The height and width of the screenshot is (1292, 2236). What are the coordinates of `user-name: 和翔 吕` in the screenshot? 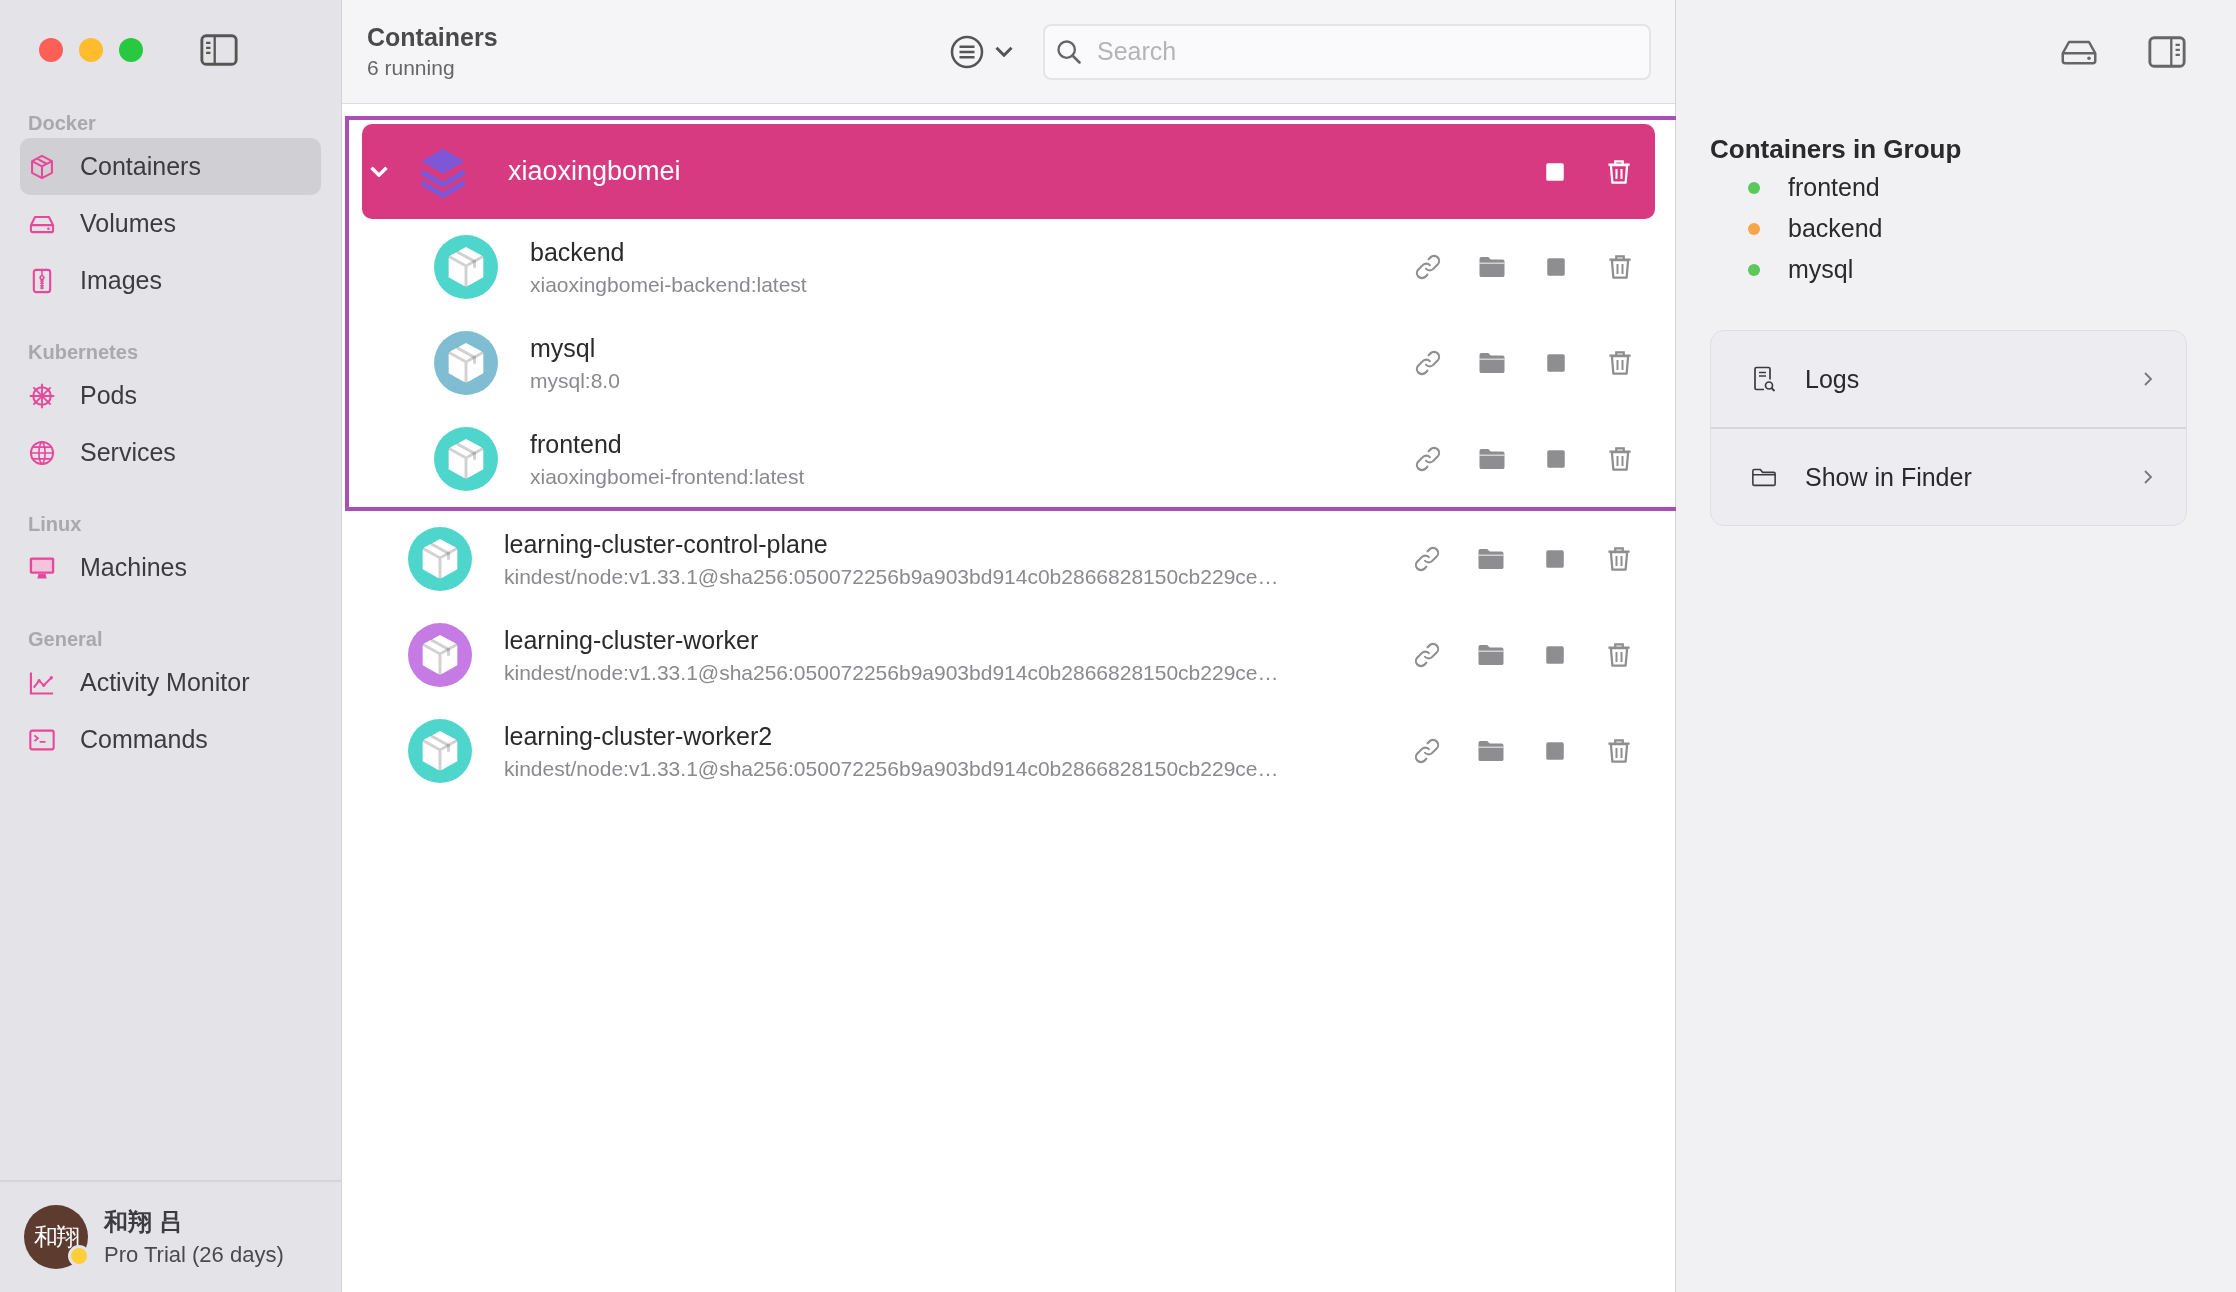 It's located at (144, 1222).